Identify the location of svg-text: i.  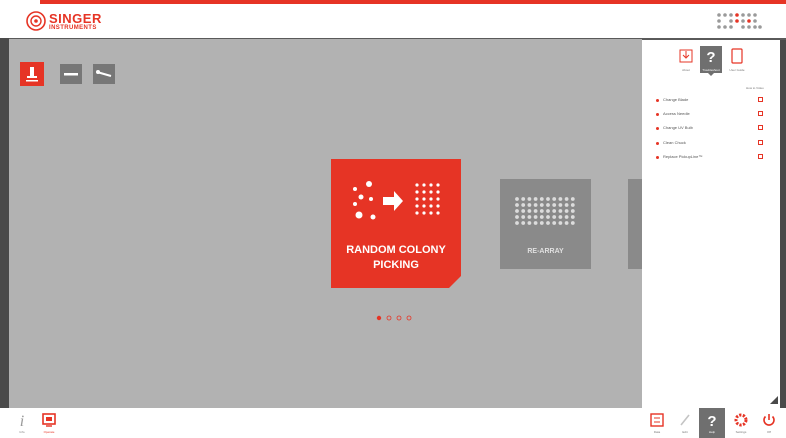
(22, 421).